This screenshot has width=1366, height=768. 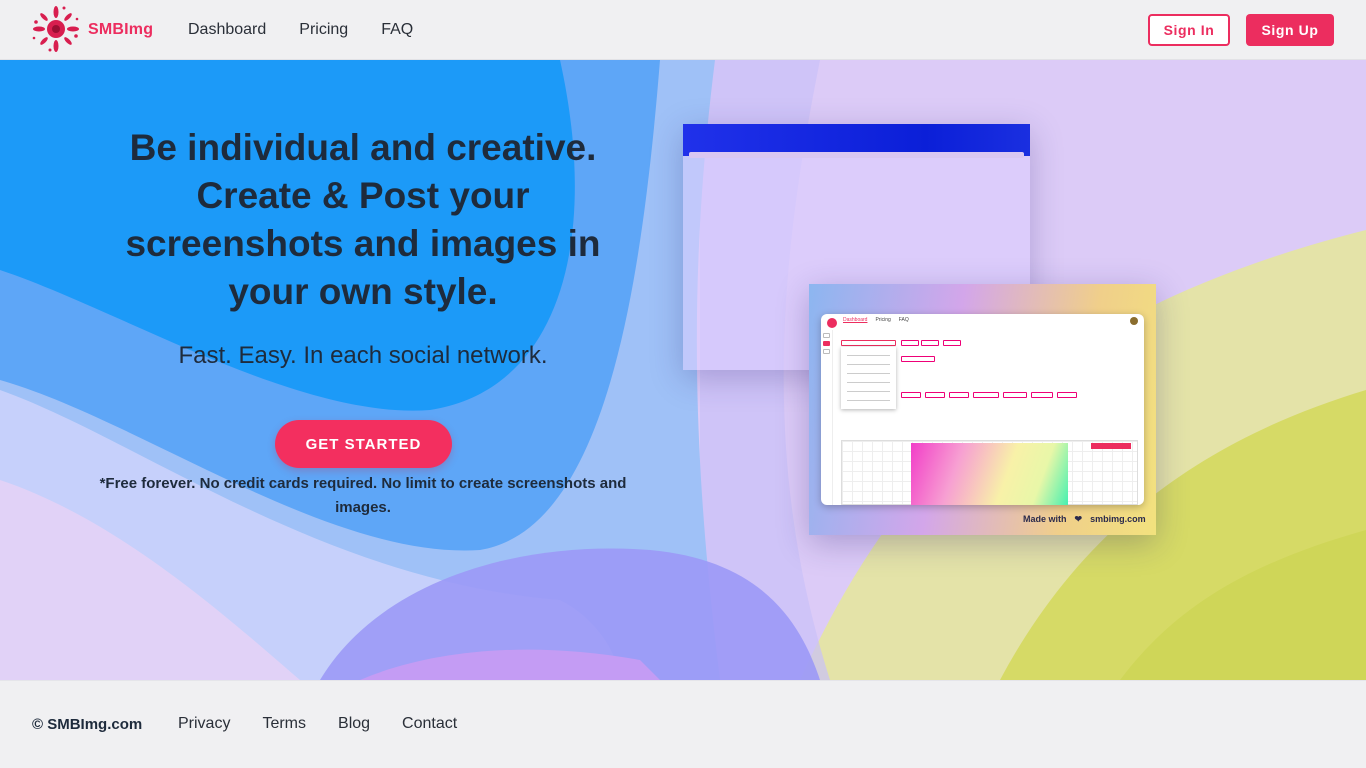 I want to click on made-with-watermark: Made with ❤ smbimg.com, so click(x=1084, y=519).